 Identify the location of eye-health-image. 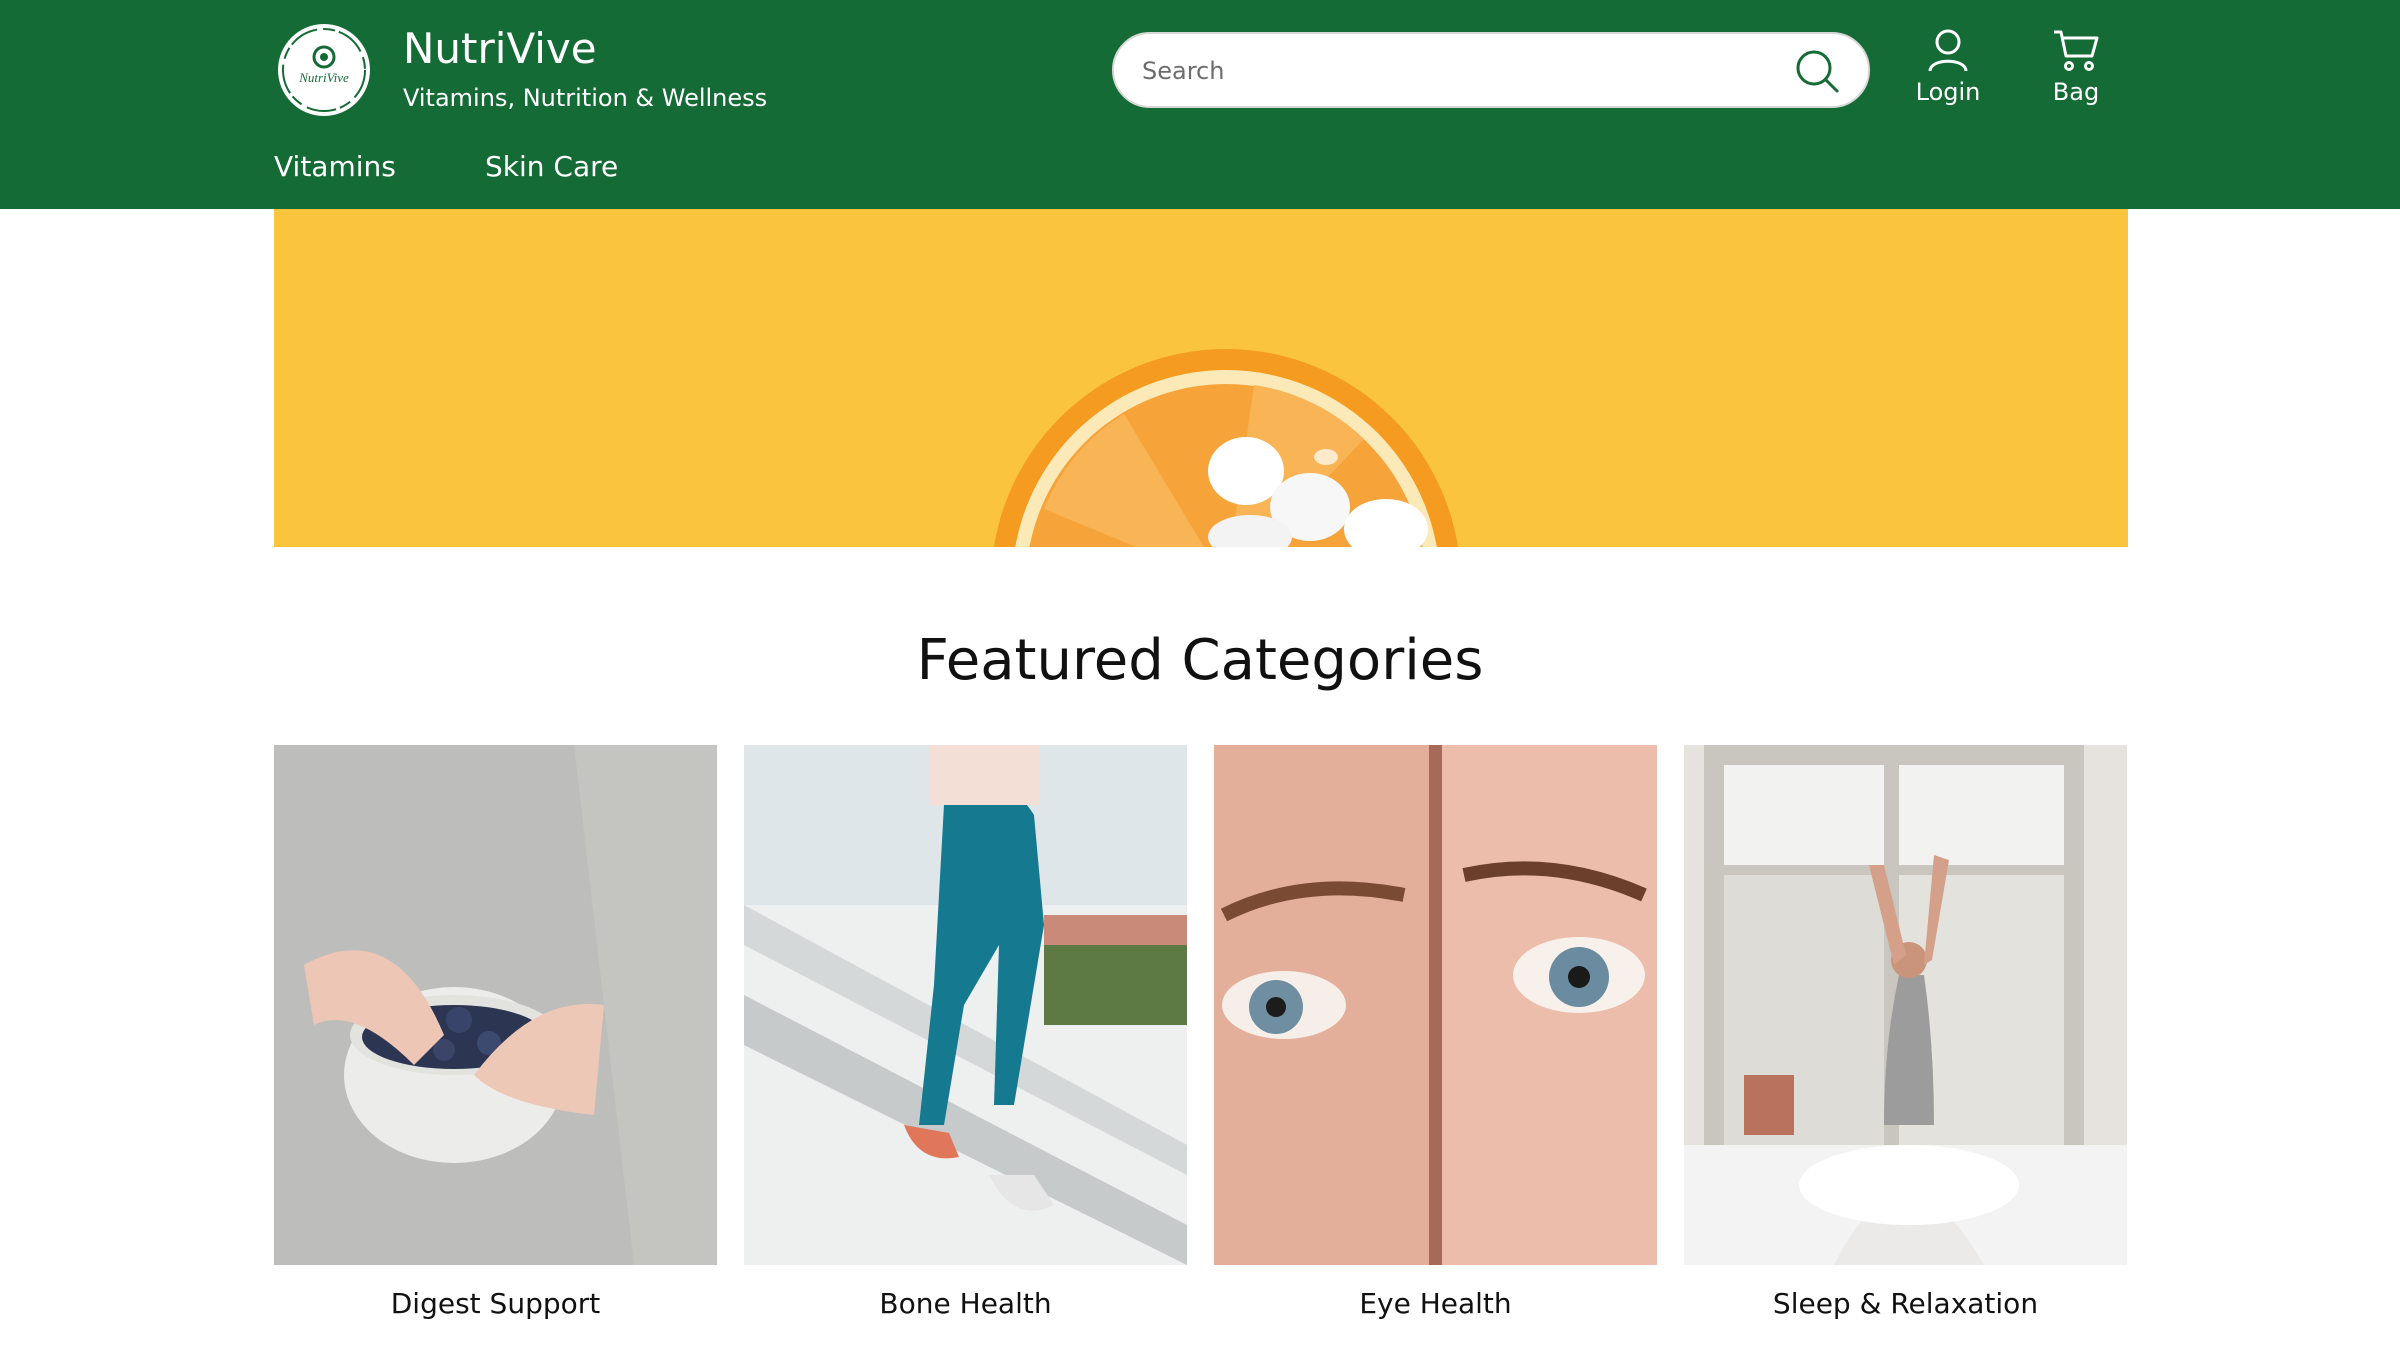
(1435, 1005).